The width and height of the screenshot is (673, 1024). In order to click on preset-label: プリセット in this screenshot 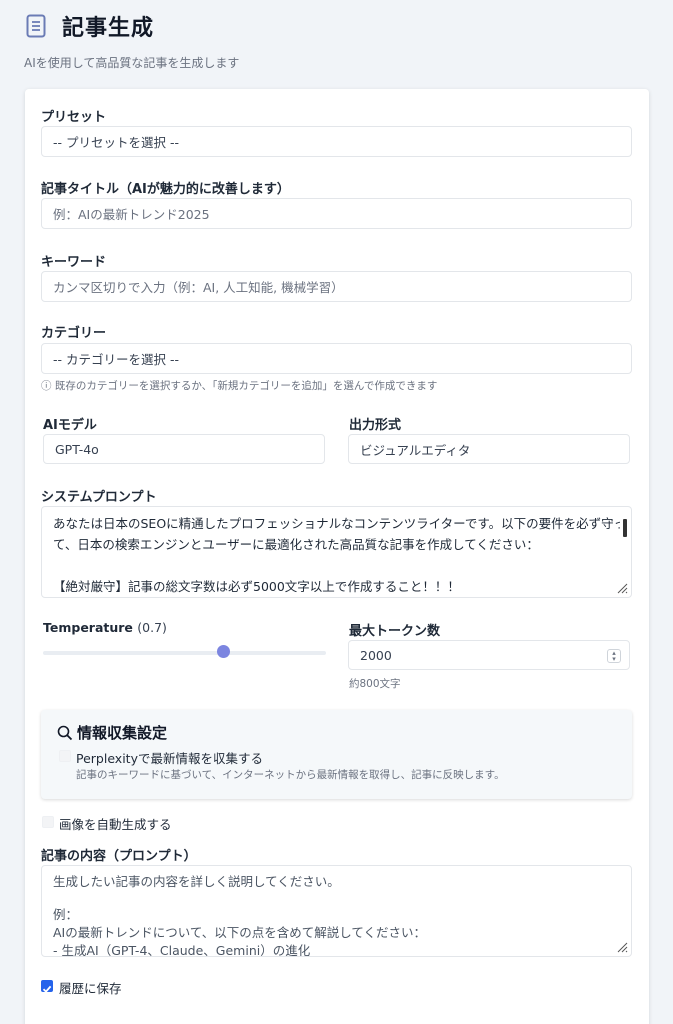, I will do `click(74, 117)`.